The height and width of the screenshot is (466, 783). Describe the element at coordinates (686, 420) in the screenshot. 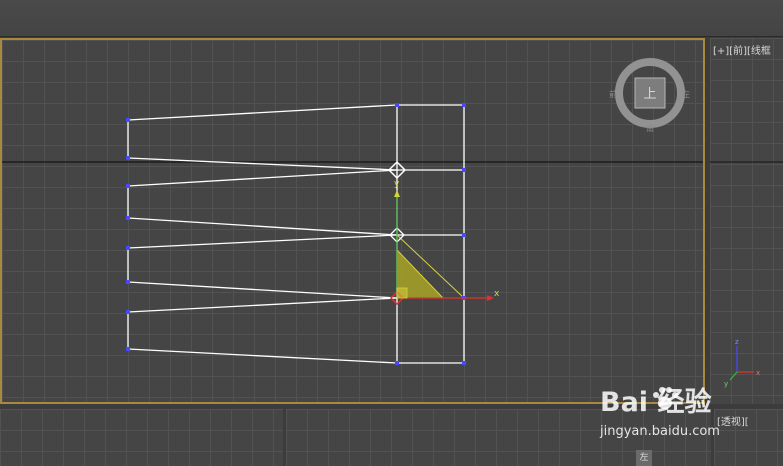

I see `baidu-watermark: Bai 经验 jingyan.baidu.com` at that location.